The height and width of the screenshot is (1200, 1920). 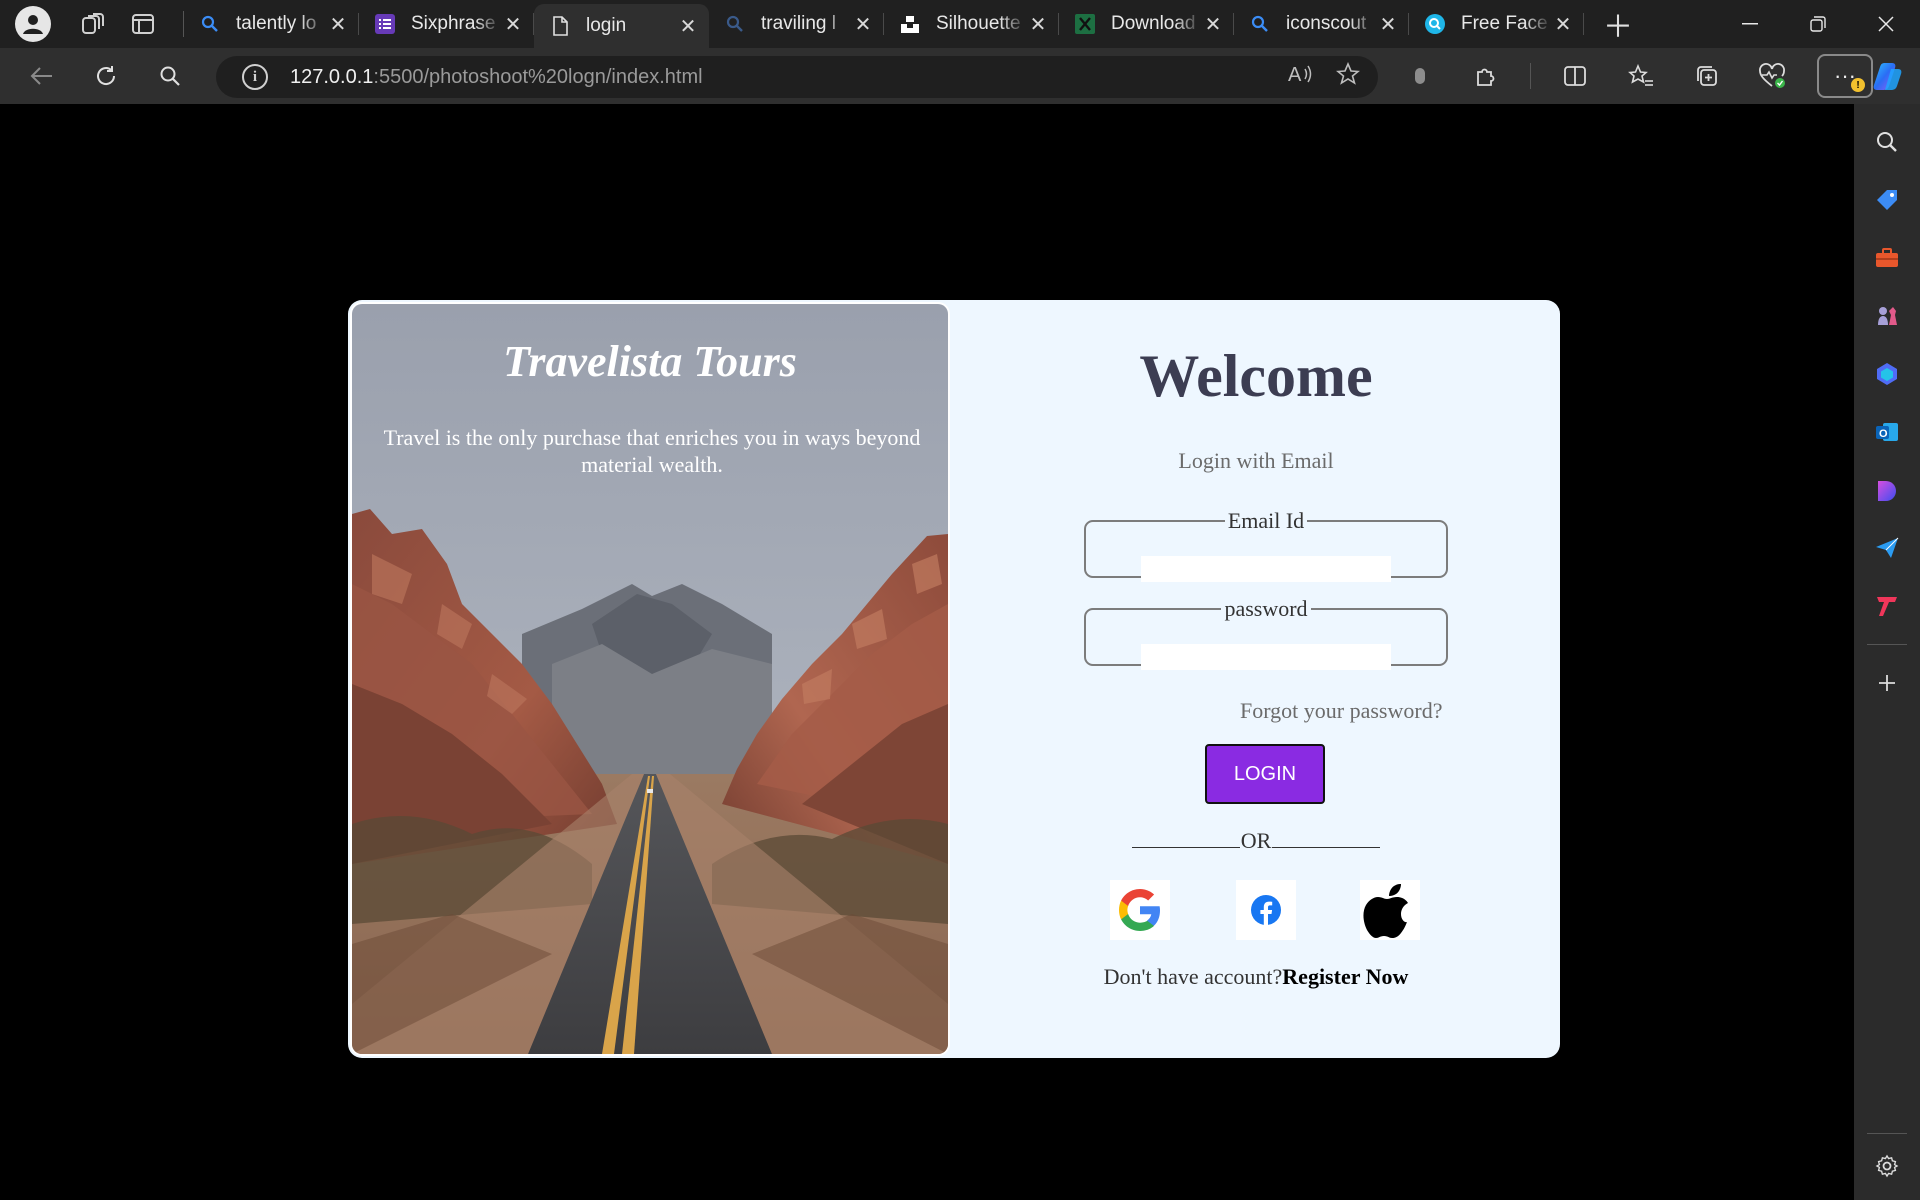 I want to click on close-window-button, so click(x=1886, y=24).